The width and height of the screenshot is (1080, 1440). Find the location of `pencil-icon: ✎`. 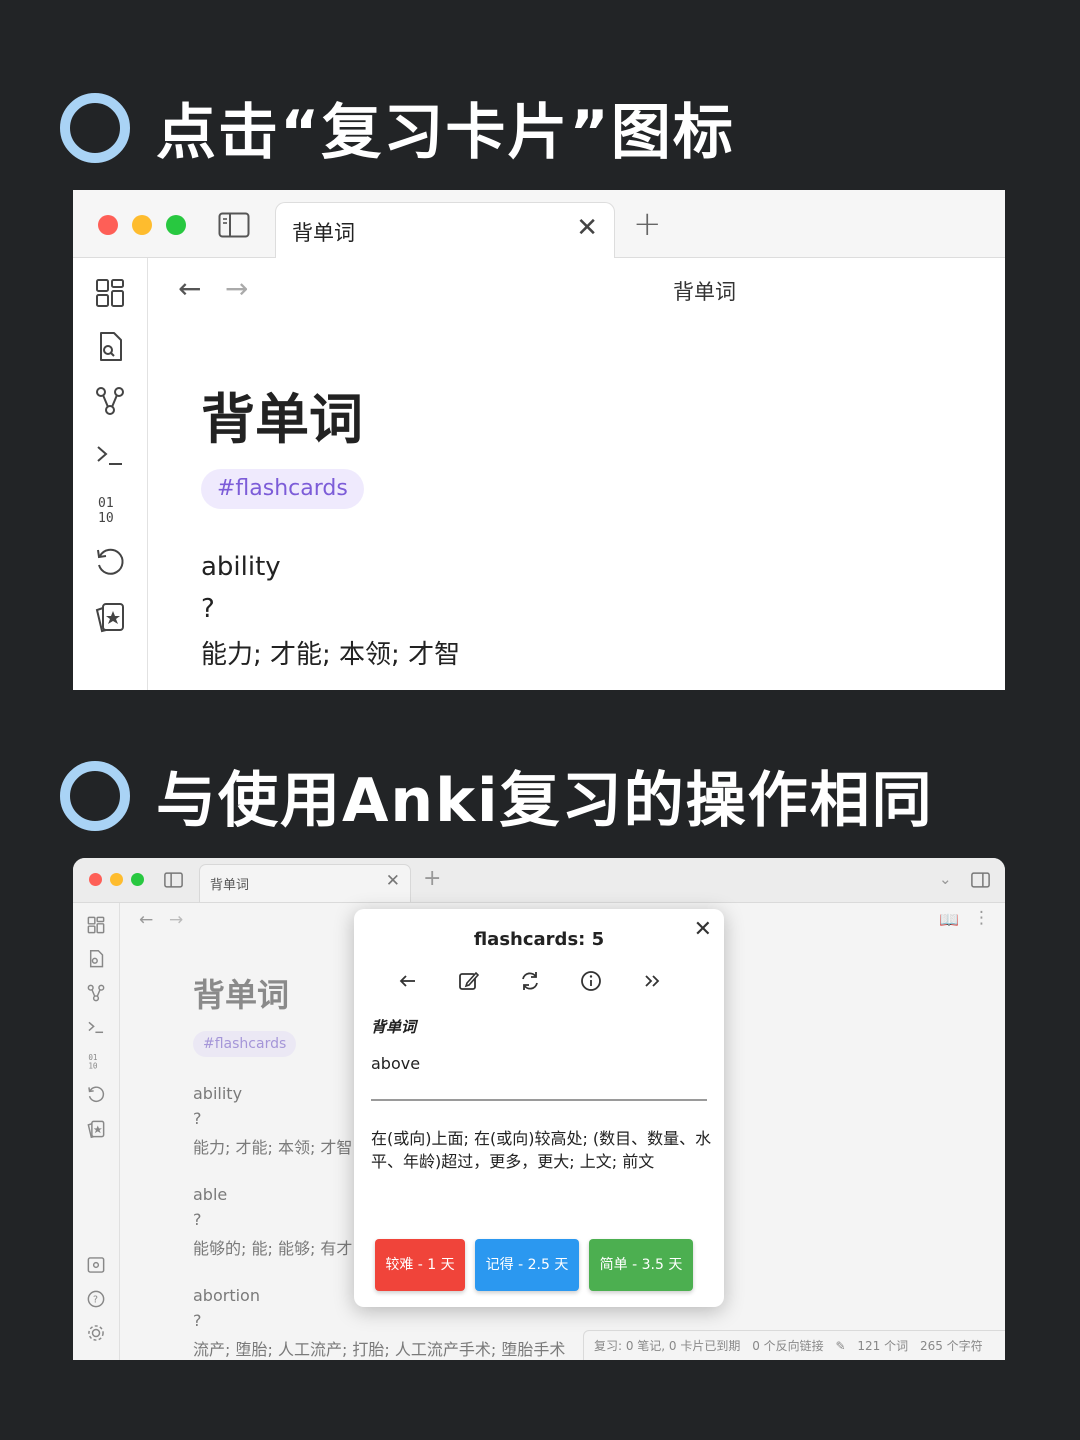

pencil-icon: ✎ is located at coordinates (841, 1346).